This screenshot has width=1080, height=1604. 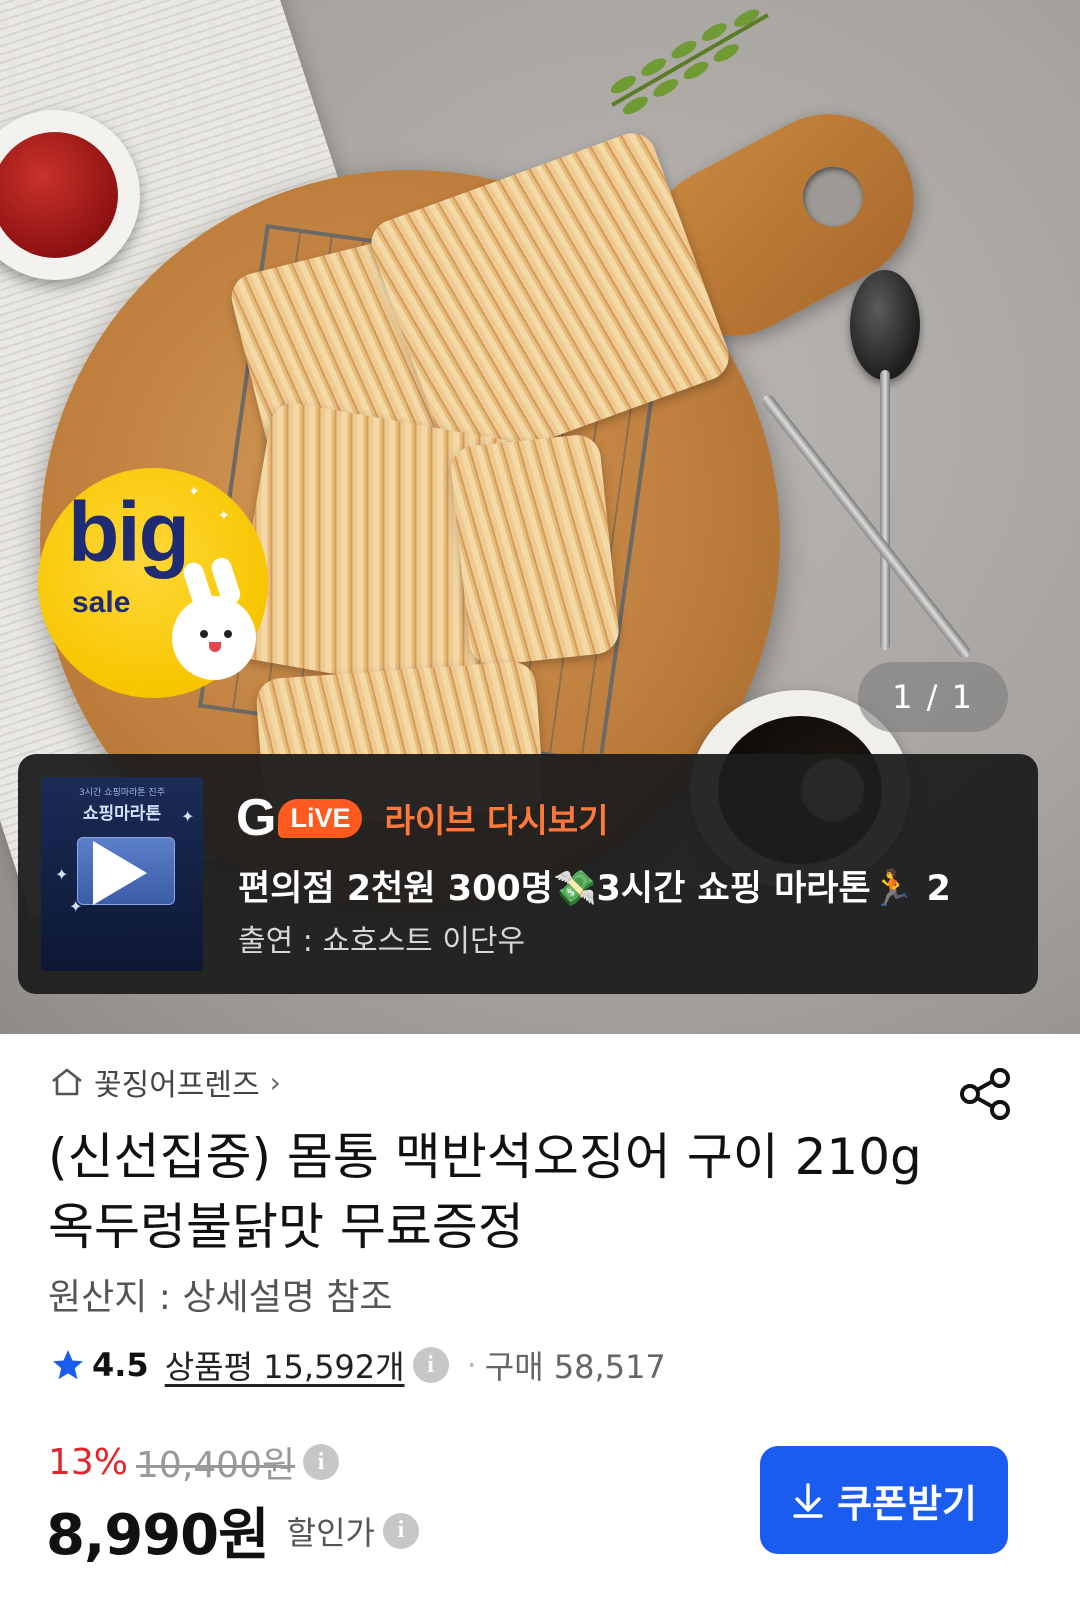 I want to click on sale-price-row: 8,990원 할인가 i, so click(x=232, y=1530).